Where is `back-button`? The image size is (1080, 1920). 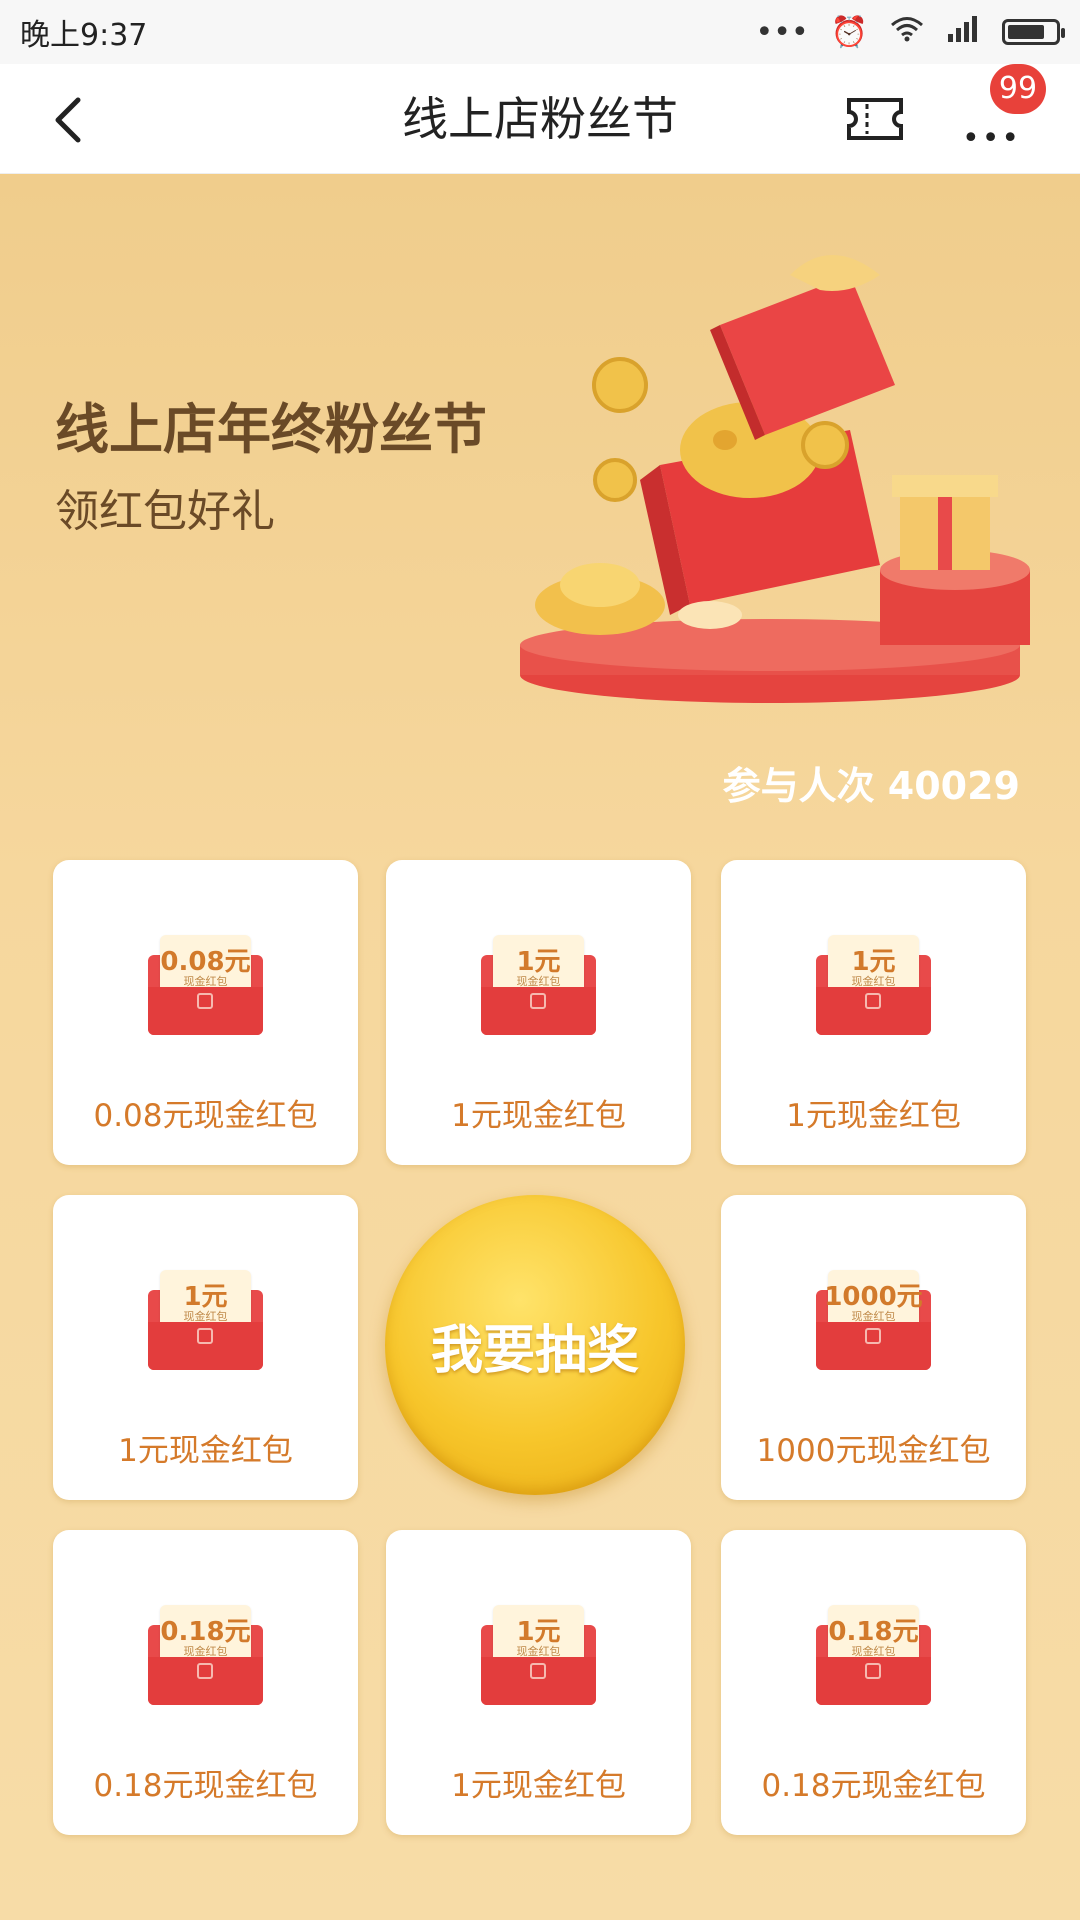
back-button is located at coordinates (72, 120).